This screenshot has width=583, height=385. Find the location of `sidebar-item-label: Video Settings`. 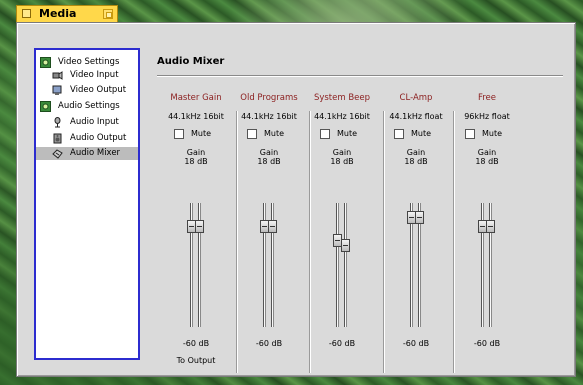

sidebar-item-label: Video Settings is located at coordinates (89, 62).